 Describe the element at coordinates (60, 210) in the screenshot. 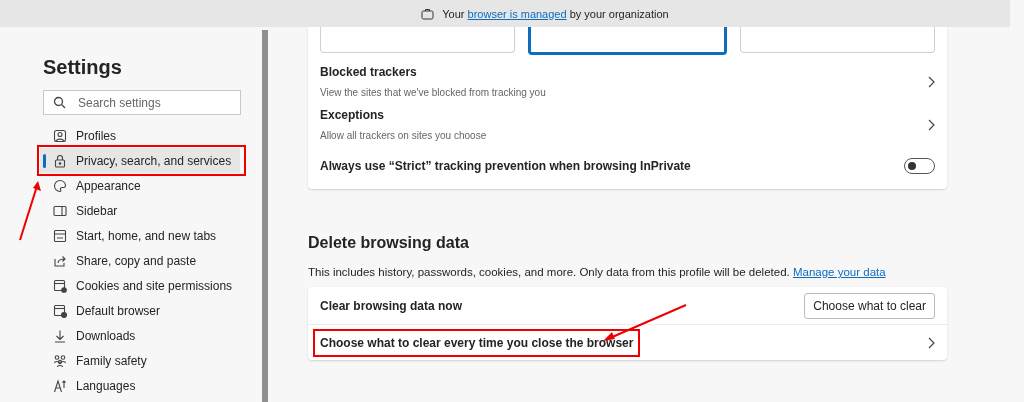

I see `sidebar-icon` at that location.